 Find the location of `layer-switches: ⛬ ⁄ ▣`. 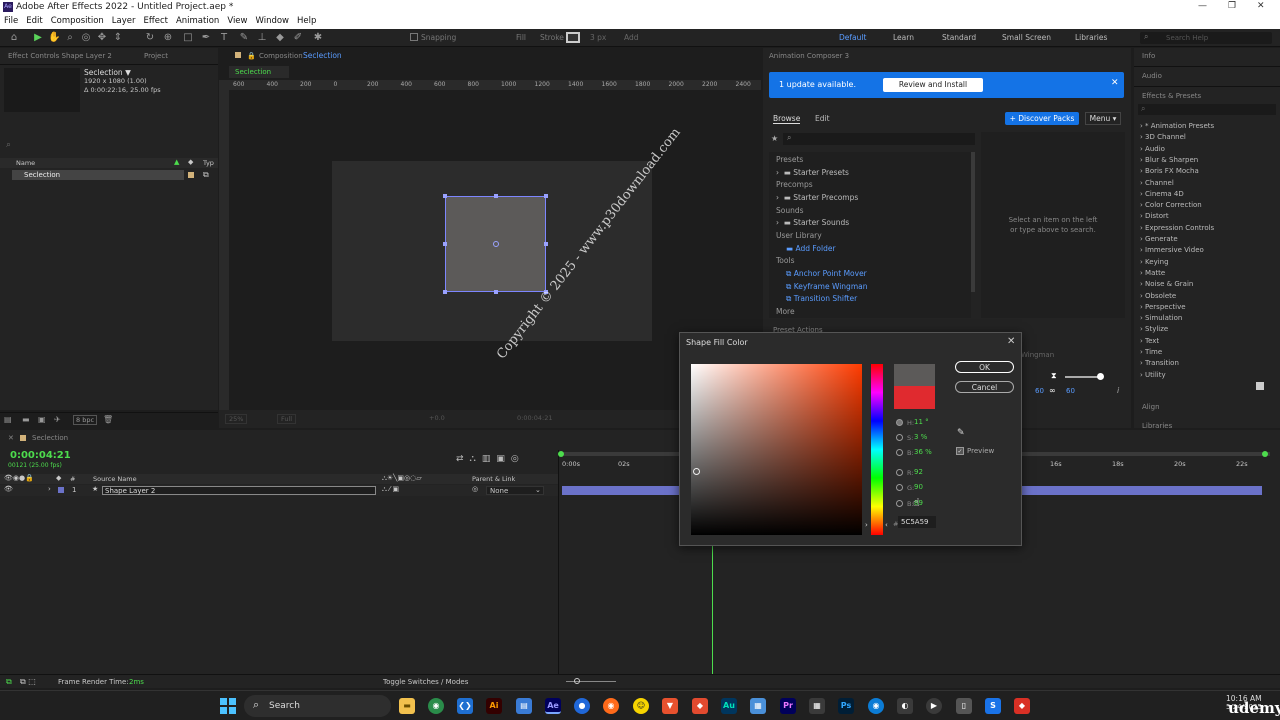

layer-switches: ⛬ ⁄ ▣ is located at coordinates (390, 489).